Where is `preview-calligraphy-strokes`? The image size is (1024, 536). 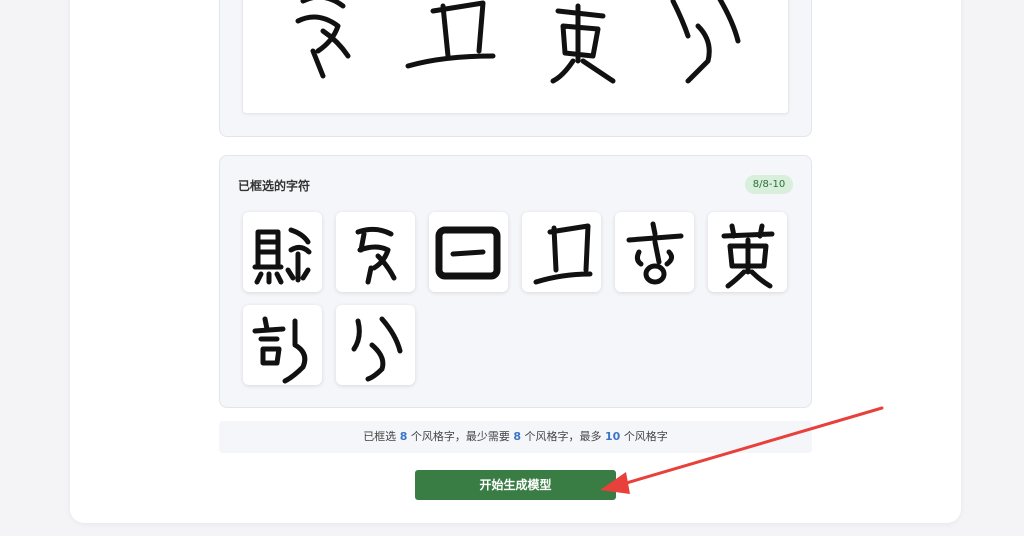 preview-calligraphy-strokes is located at coordinates (518, 42).